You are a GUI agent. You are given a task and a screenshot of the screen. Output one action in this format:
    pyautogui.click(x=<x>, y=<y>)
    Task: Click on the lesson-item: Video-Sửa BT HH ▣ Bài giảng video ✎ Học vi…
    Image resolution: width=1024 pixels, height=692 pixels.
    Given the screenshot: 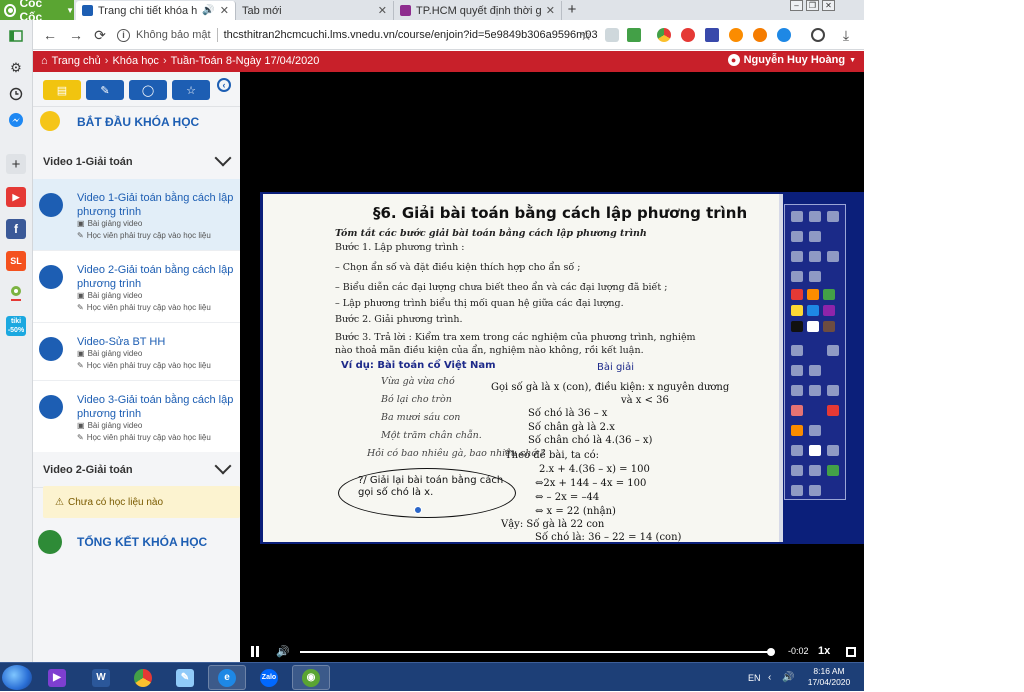 What is the action you would take?
    pyautogui.click(x=136, y=352)
    